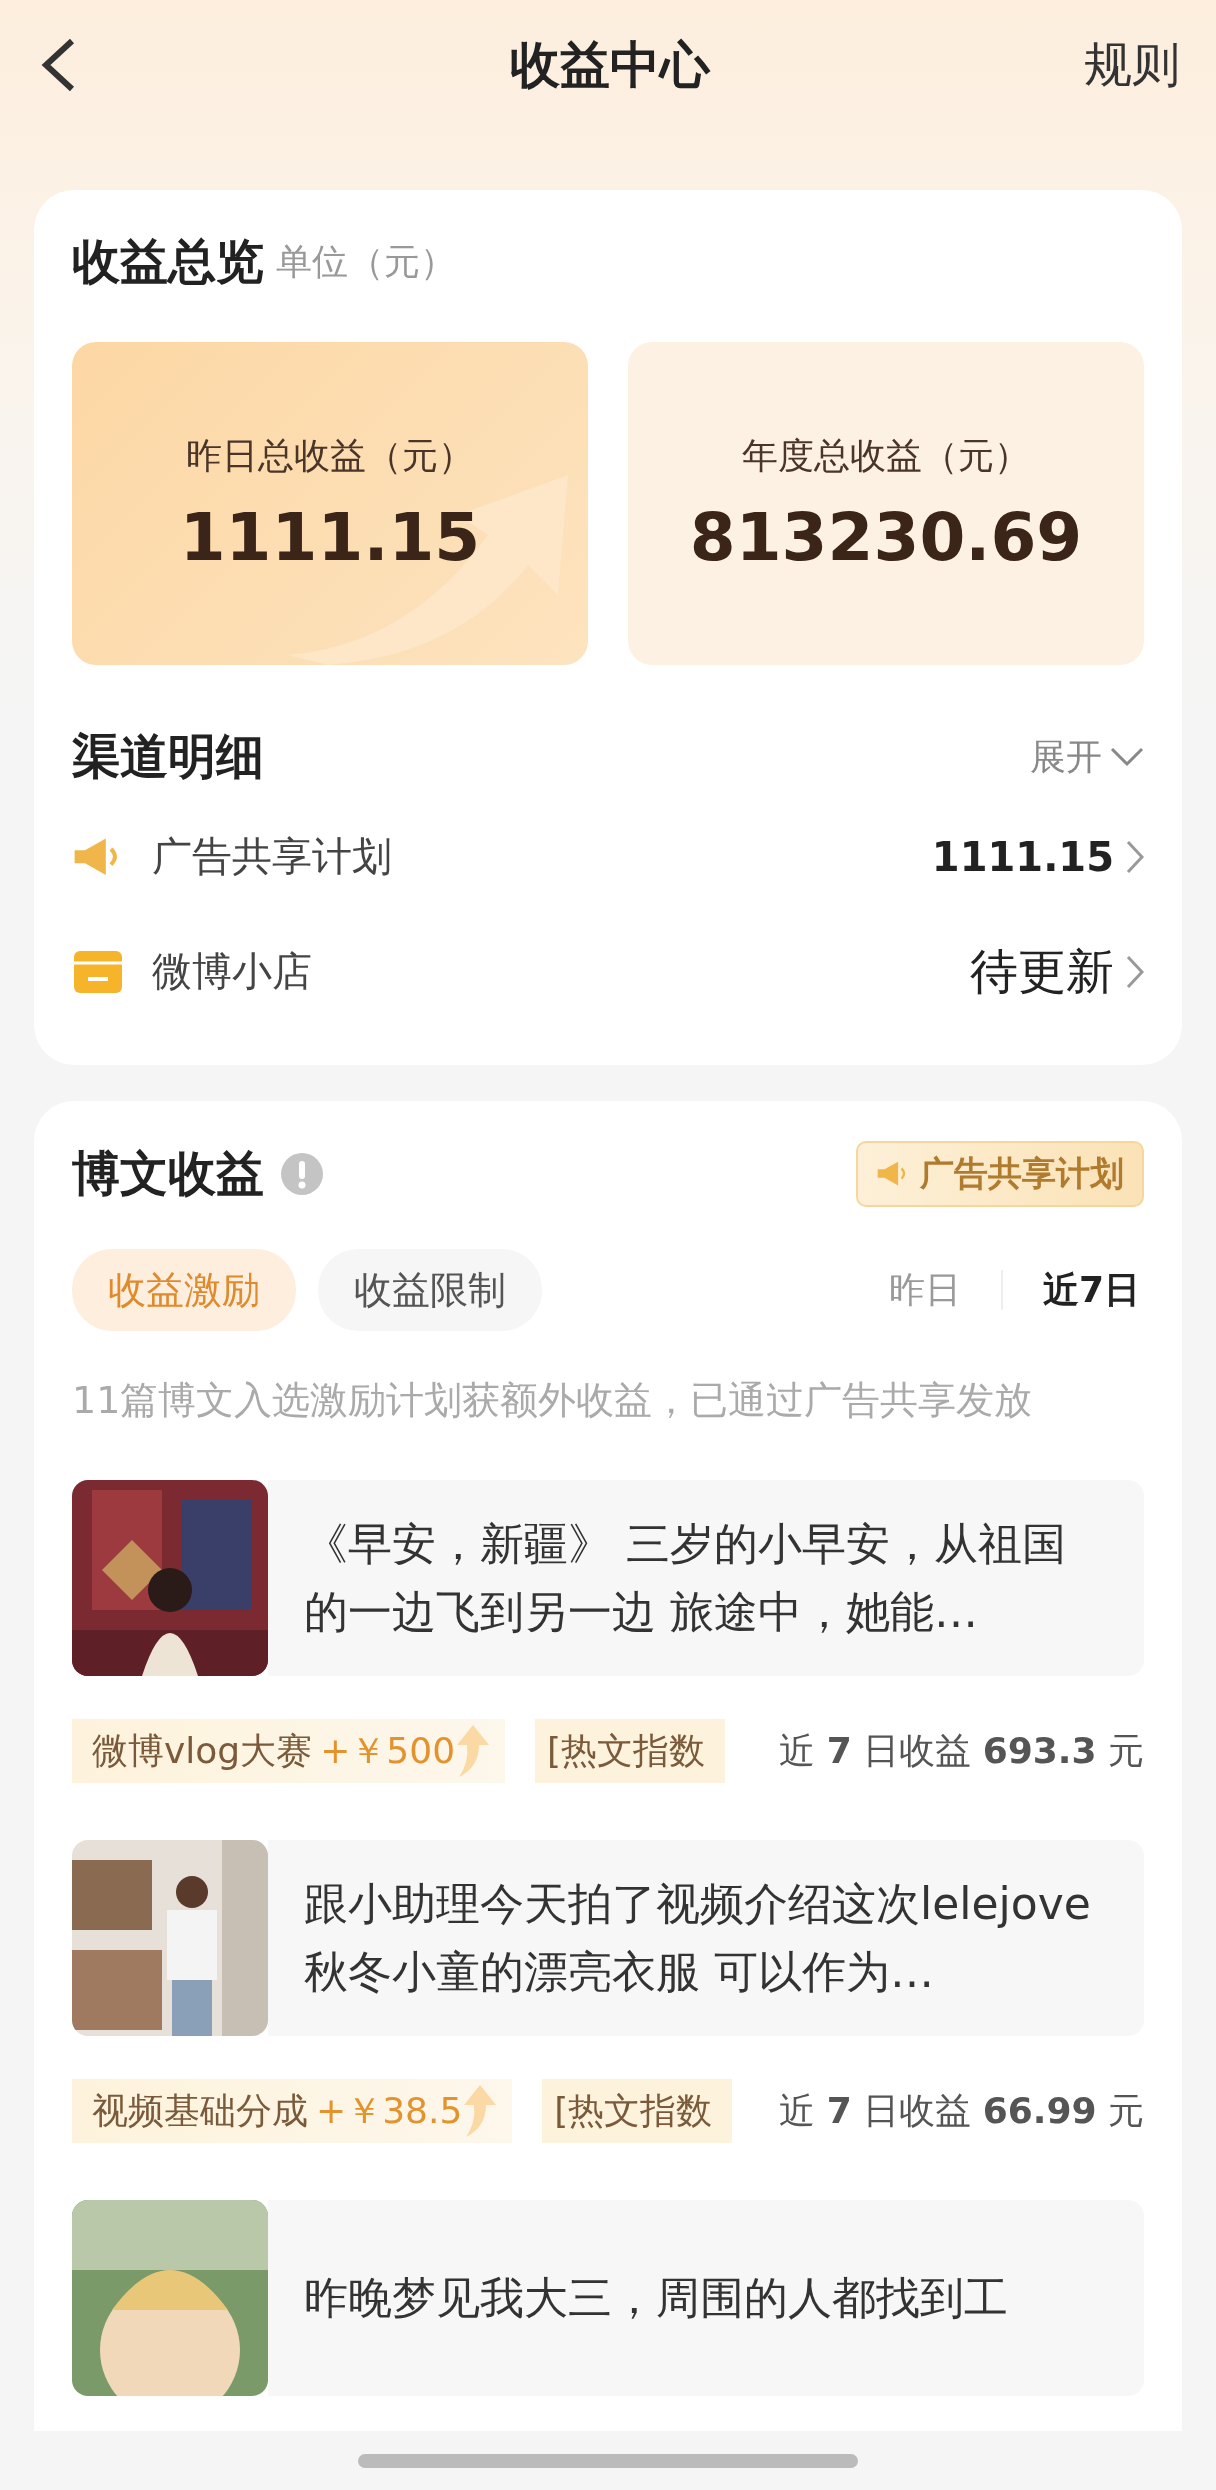  Describe the element at coordinates (389, 2110) in the screenshot. I see `bonus-amount: +￥38.5` at that location.